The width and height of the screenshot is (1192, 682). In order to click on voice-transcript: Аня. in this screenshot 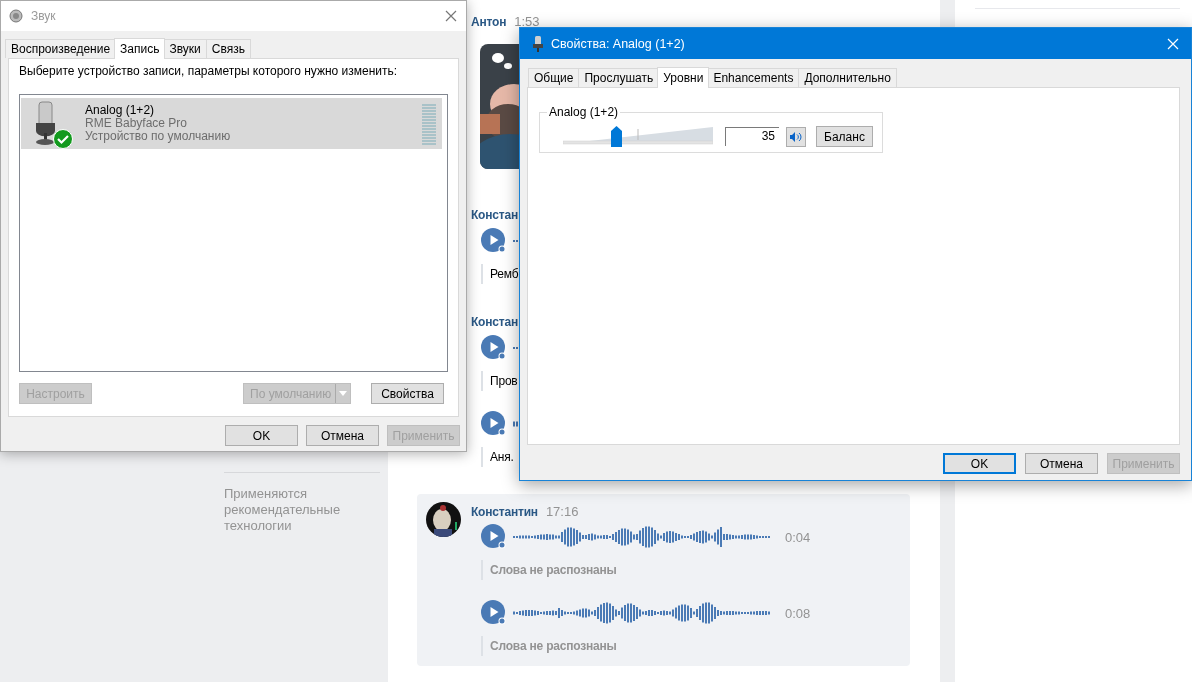, I will do `click(497, 457)`.